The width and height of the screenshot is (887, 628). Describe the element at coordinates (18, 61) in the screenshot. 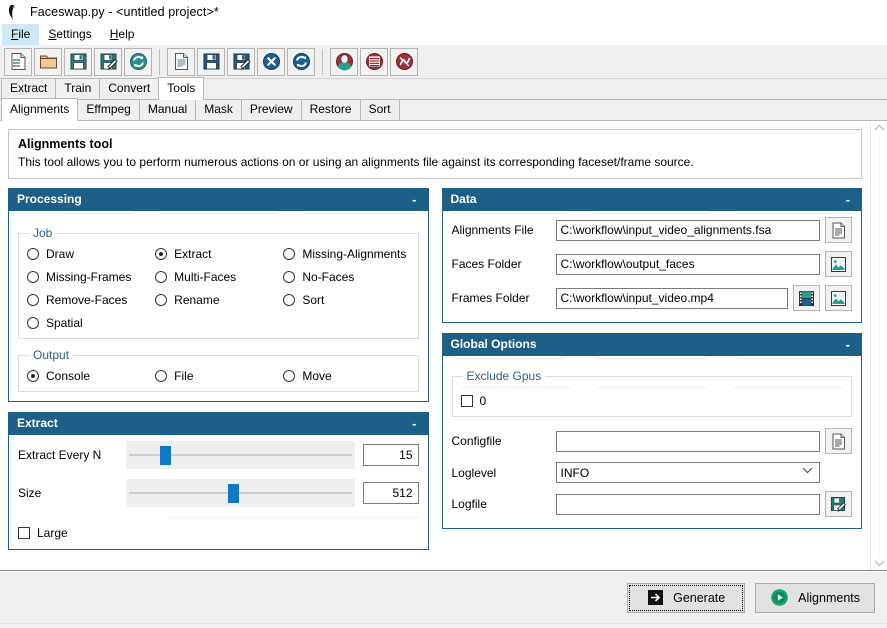

I see `new-project-icon` at that location.